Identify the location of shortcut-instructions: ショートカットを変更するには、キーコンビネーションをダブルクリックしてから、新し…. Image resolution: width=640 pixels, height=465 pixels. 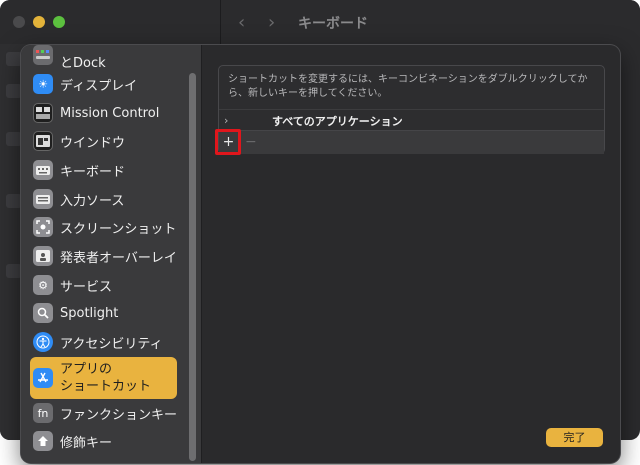
(408, 86).